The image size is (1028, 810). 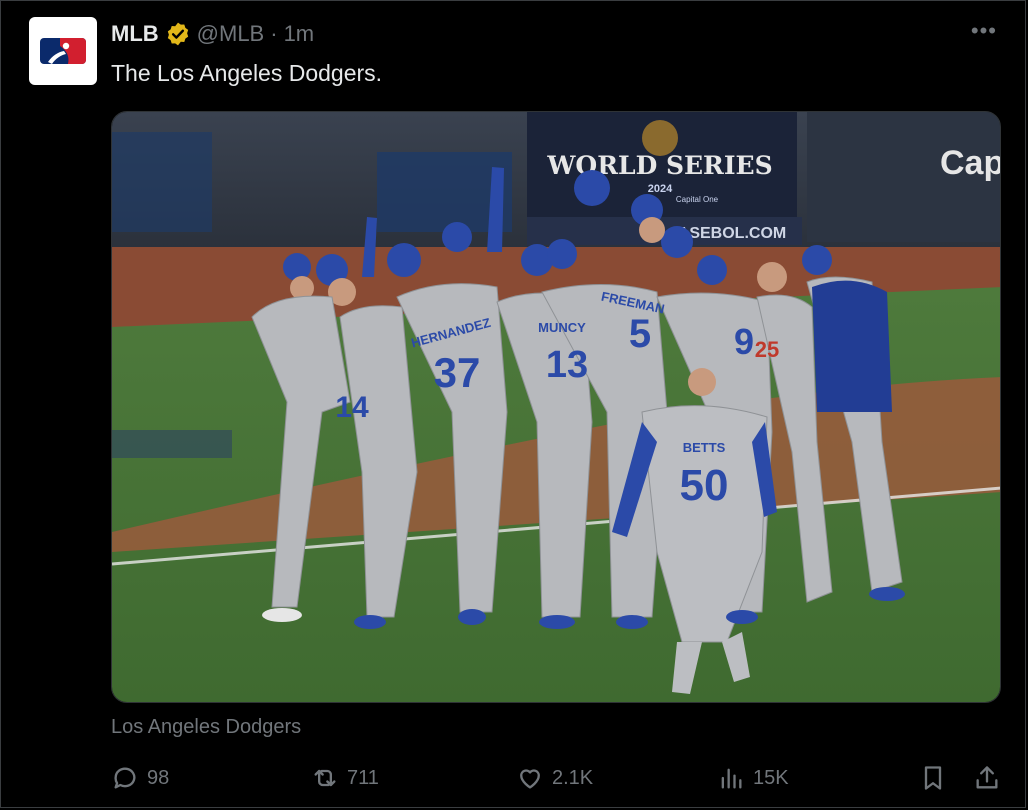 What do you see at coordinates (158, 777) in the screenshot?
I see `reply-count: 98` at bounding box center [158, 777].